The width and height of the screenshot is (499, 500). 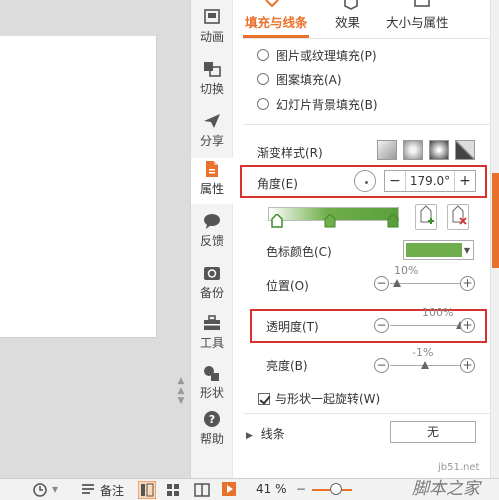 I want to click on tab-effects: 效果, so click(x=347, y=21).